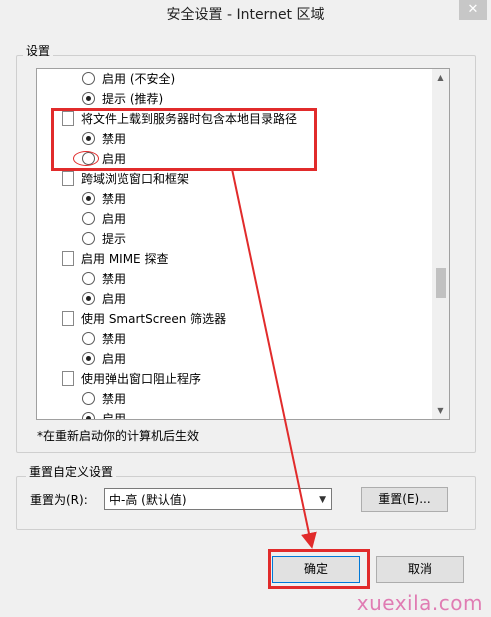  I want to click on watermark-text: xuexila.com, so click(419, 603).